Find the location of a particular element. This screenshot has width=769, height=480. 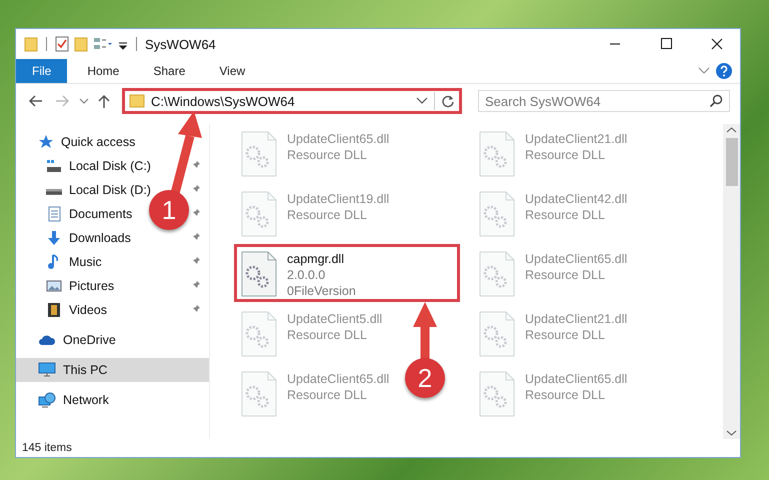

sidebar-label: Downloads is located at coordinates (100, 238).